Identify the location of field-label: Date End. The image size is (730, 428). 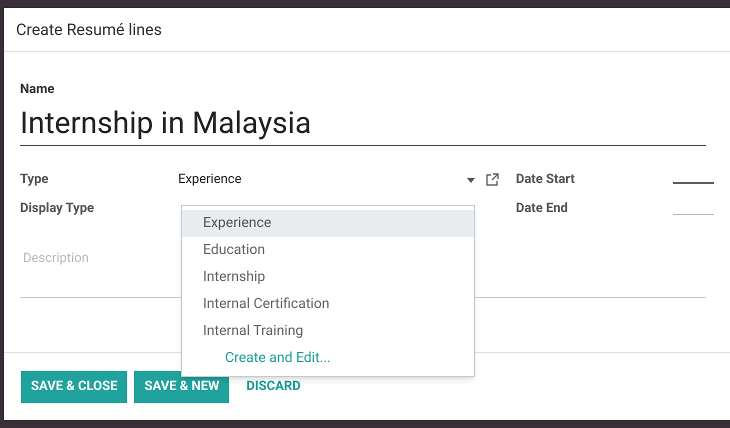
(542, 208).